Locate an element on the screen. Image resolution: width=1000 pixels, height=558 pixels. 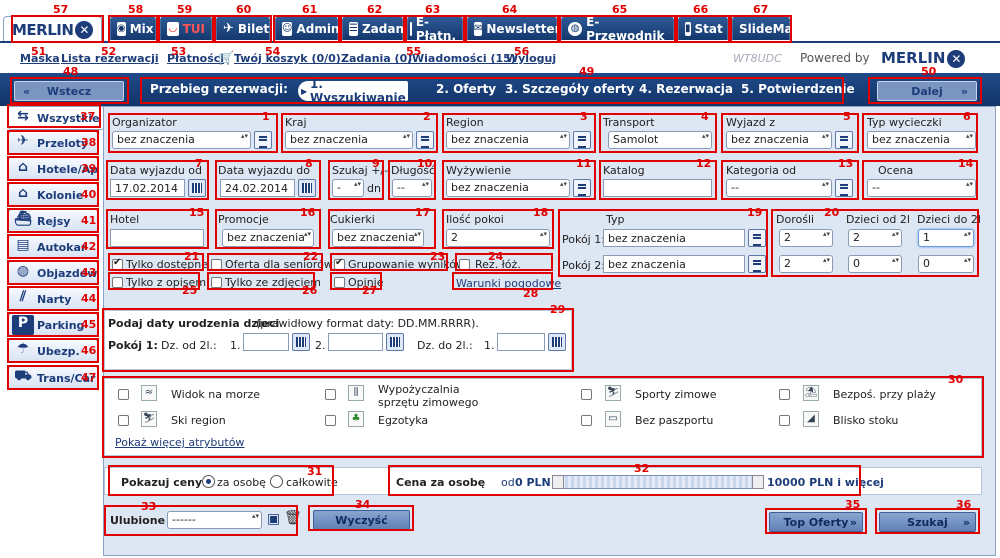
hotel-input is located at coordinates (157, 238).